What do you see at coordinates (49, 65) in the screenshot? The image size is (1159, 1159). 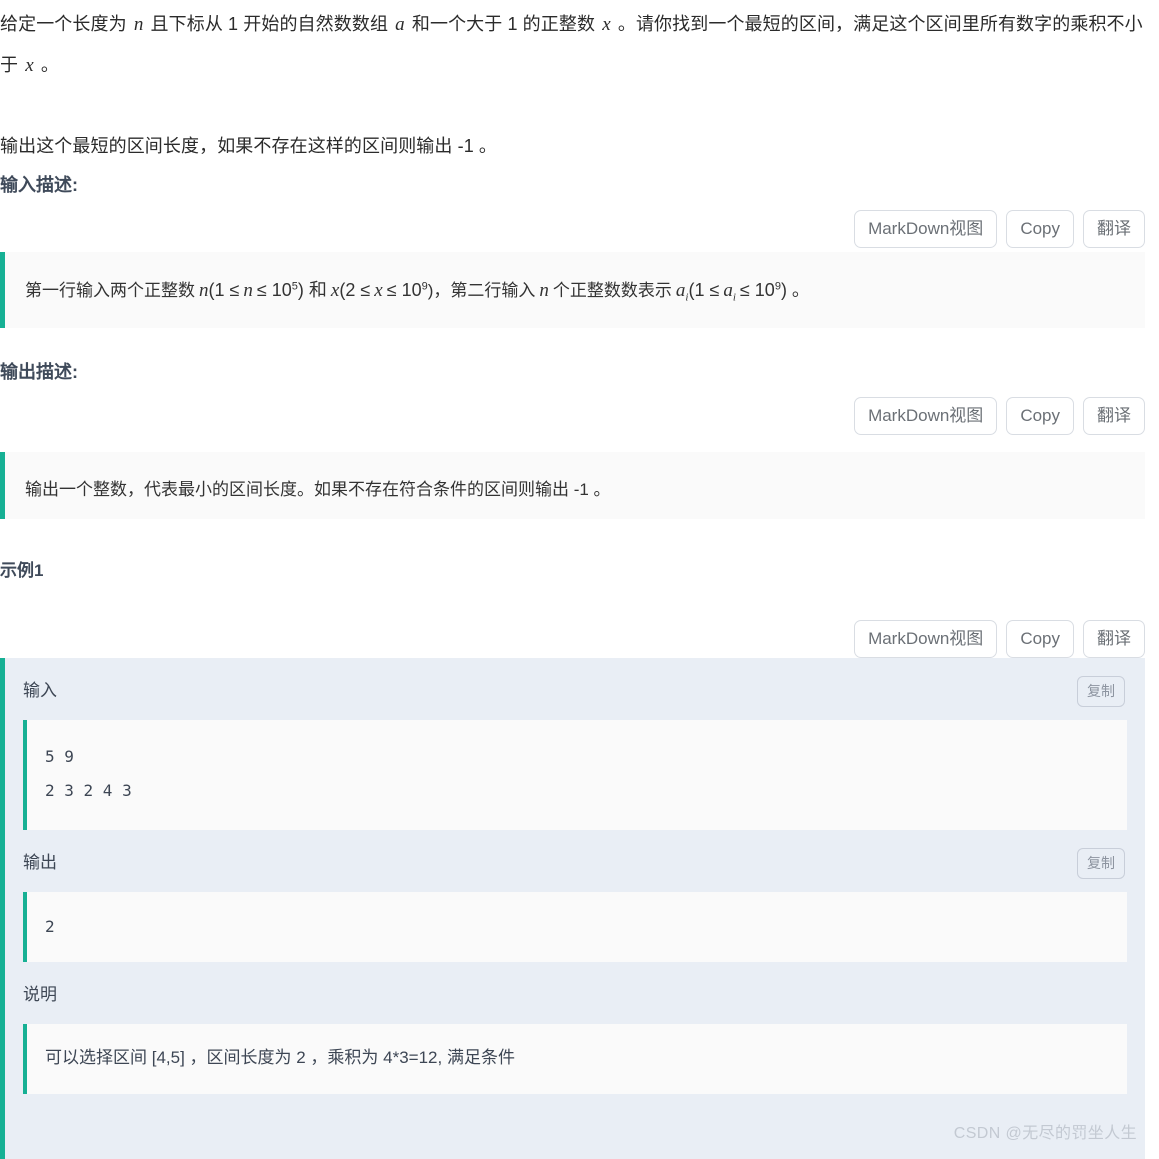 I see `statement-text-5: 。` at bounding box center [49, 65].